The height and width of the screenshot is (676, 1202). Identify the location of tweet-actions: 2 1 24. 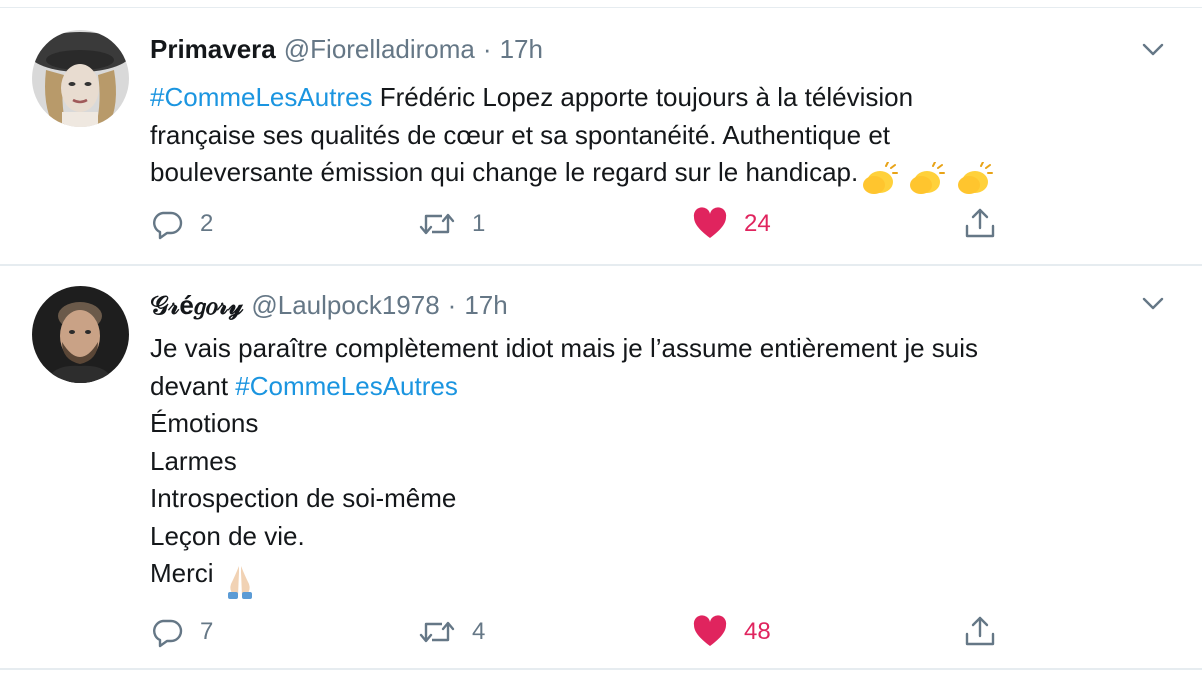
(601, 224).